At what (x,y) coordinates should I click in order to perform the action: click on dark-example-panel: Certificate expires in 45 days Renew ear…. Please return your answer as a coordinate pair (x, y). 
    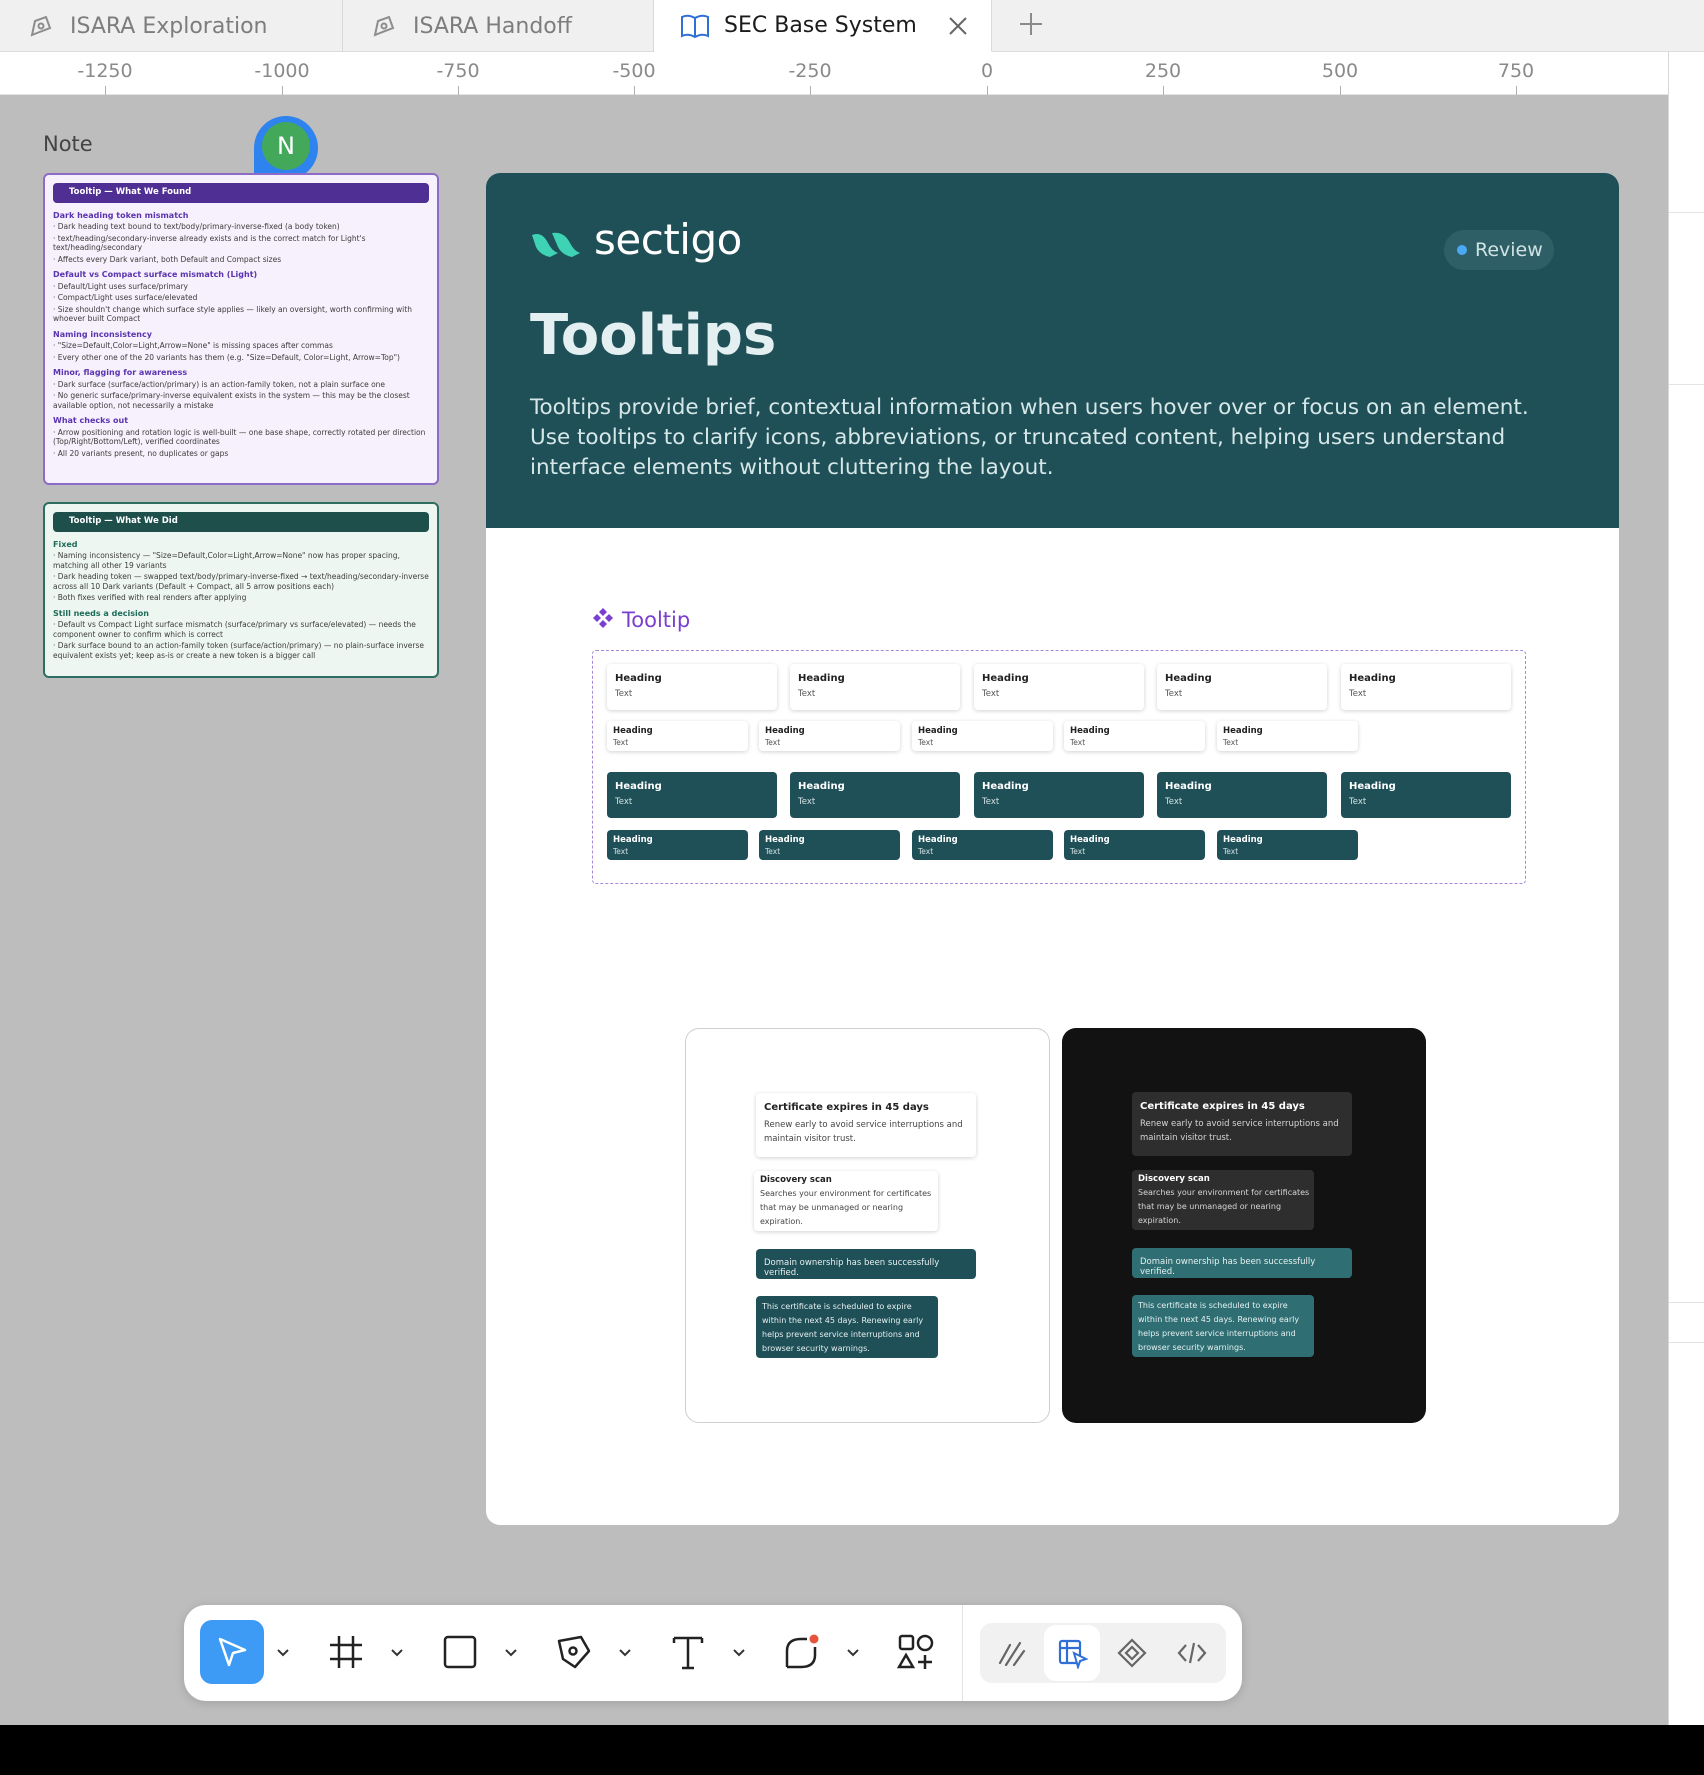
    Looking at the image, I should click on (1244, 1225).